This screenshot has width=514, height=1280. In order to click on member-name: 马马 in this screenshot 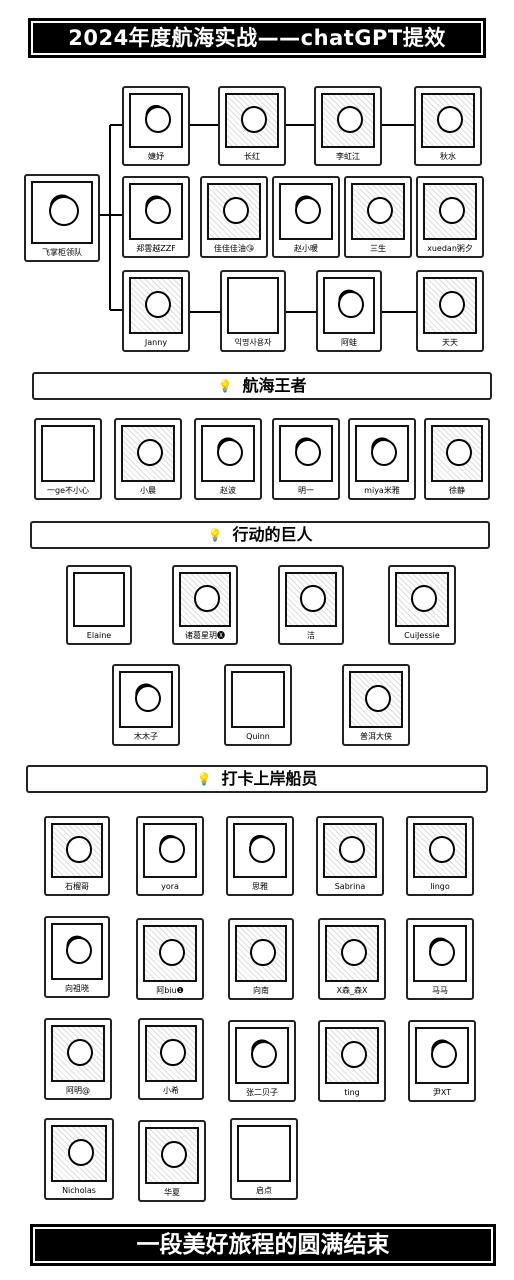, I will do `click(440, 990)`.